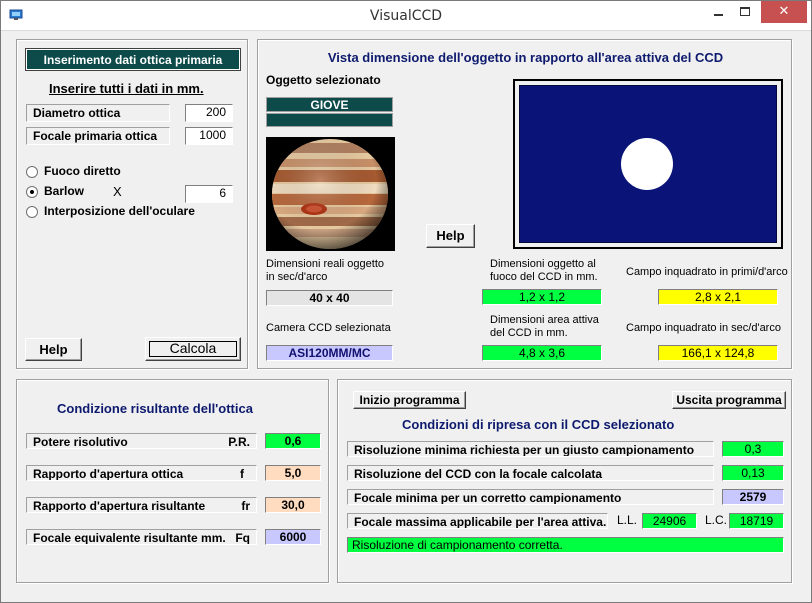 Image resolution: width=812 pixels, height=603 pixels. Describe the element at coordinates (293, 537) in the screenshot. I see `equivalent-focal-value: 6000` at that location.